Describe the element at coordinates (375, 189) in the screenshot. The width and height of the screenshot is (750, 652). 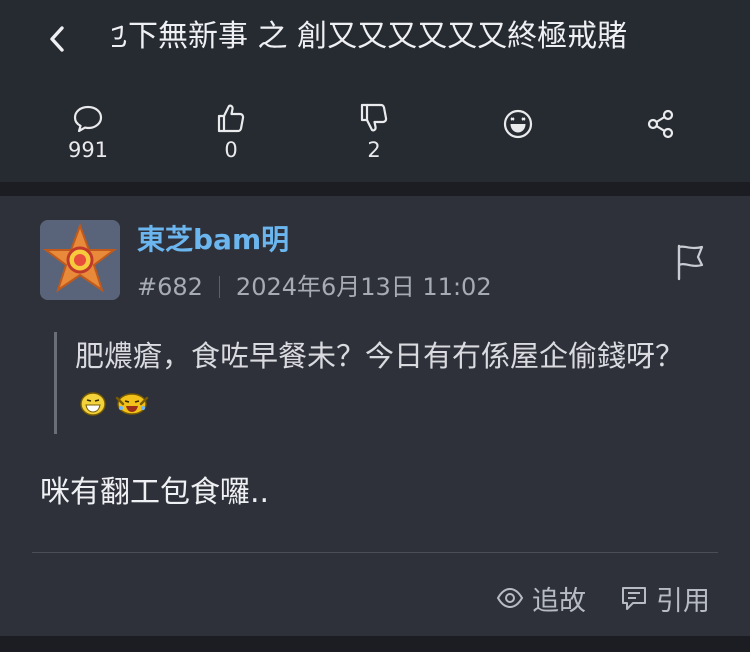
I see `section-divider` at that location.